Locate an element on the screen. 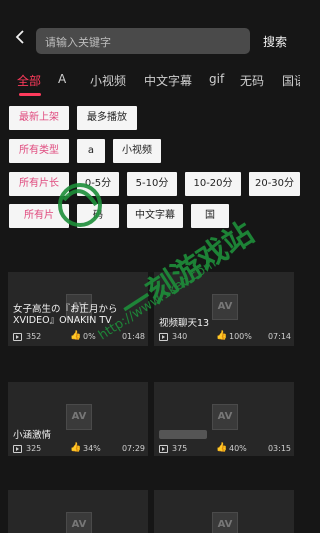 The image size is (320, 533). filter-length-20-30: 20-30分 is located at coordinates (274, 184).